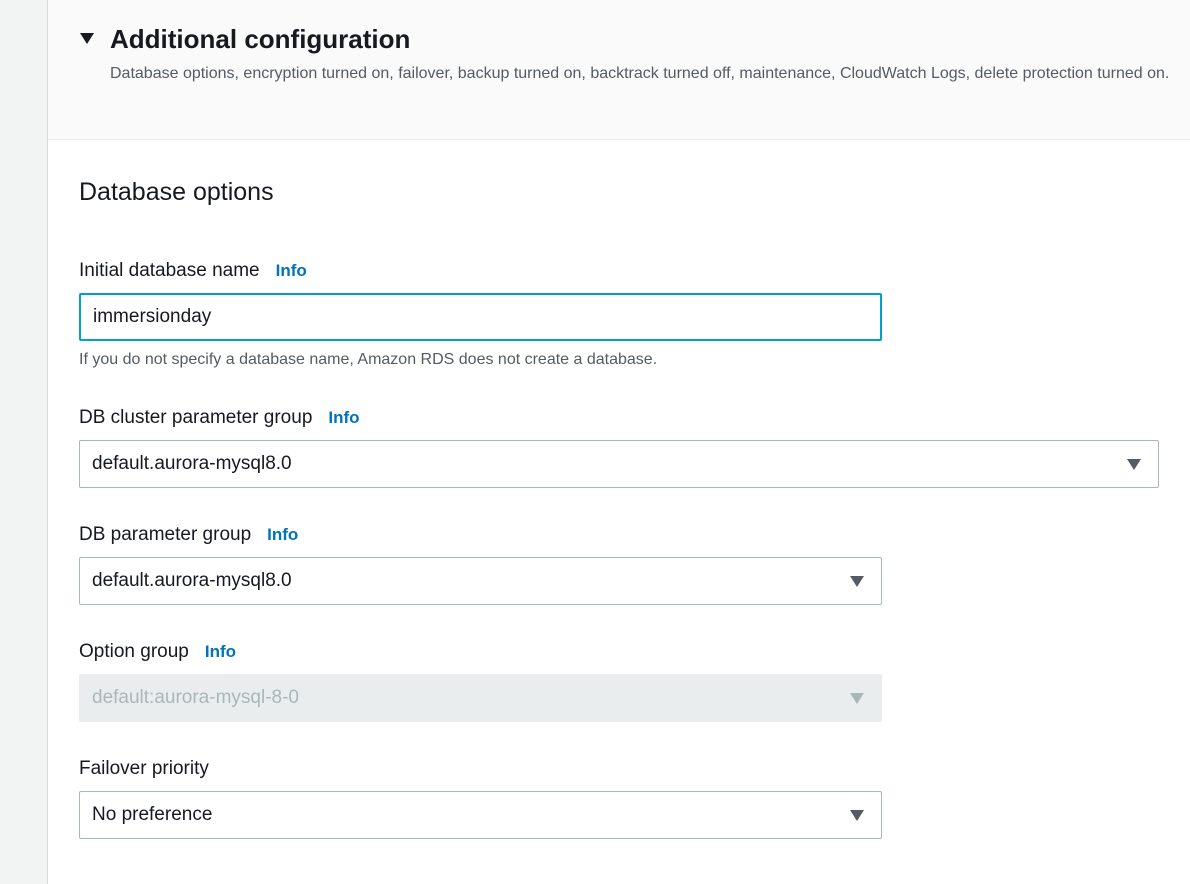 Image resolution: width=1190 pixels, height=884 pixels. What do you see at coordinates (480, 581) in the screenshot?
I see `db-parameter-group-select: default.aurora-mysql8.0` at bounding box center [480, 581].